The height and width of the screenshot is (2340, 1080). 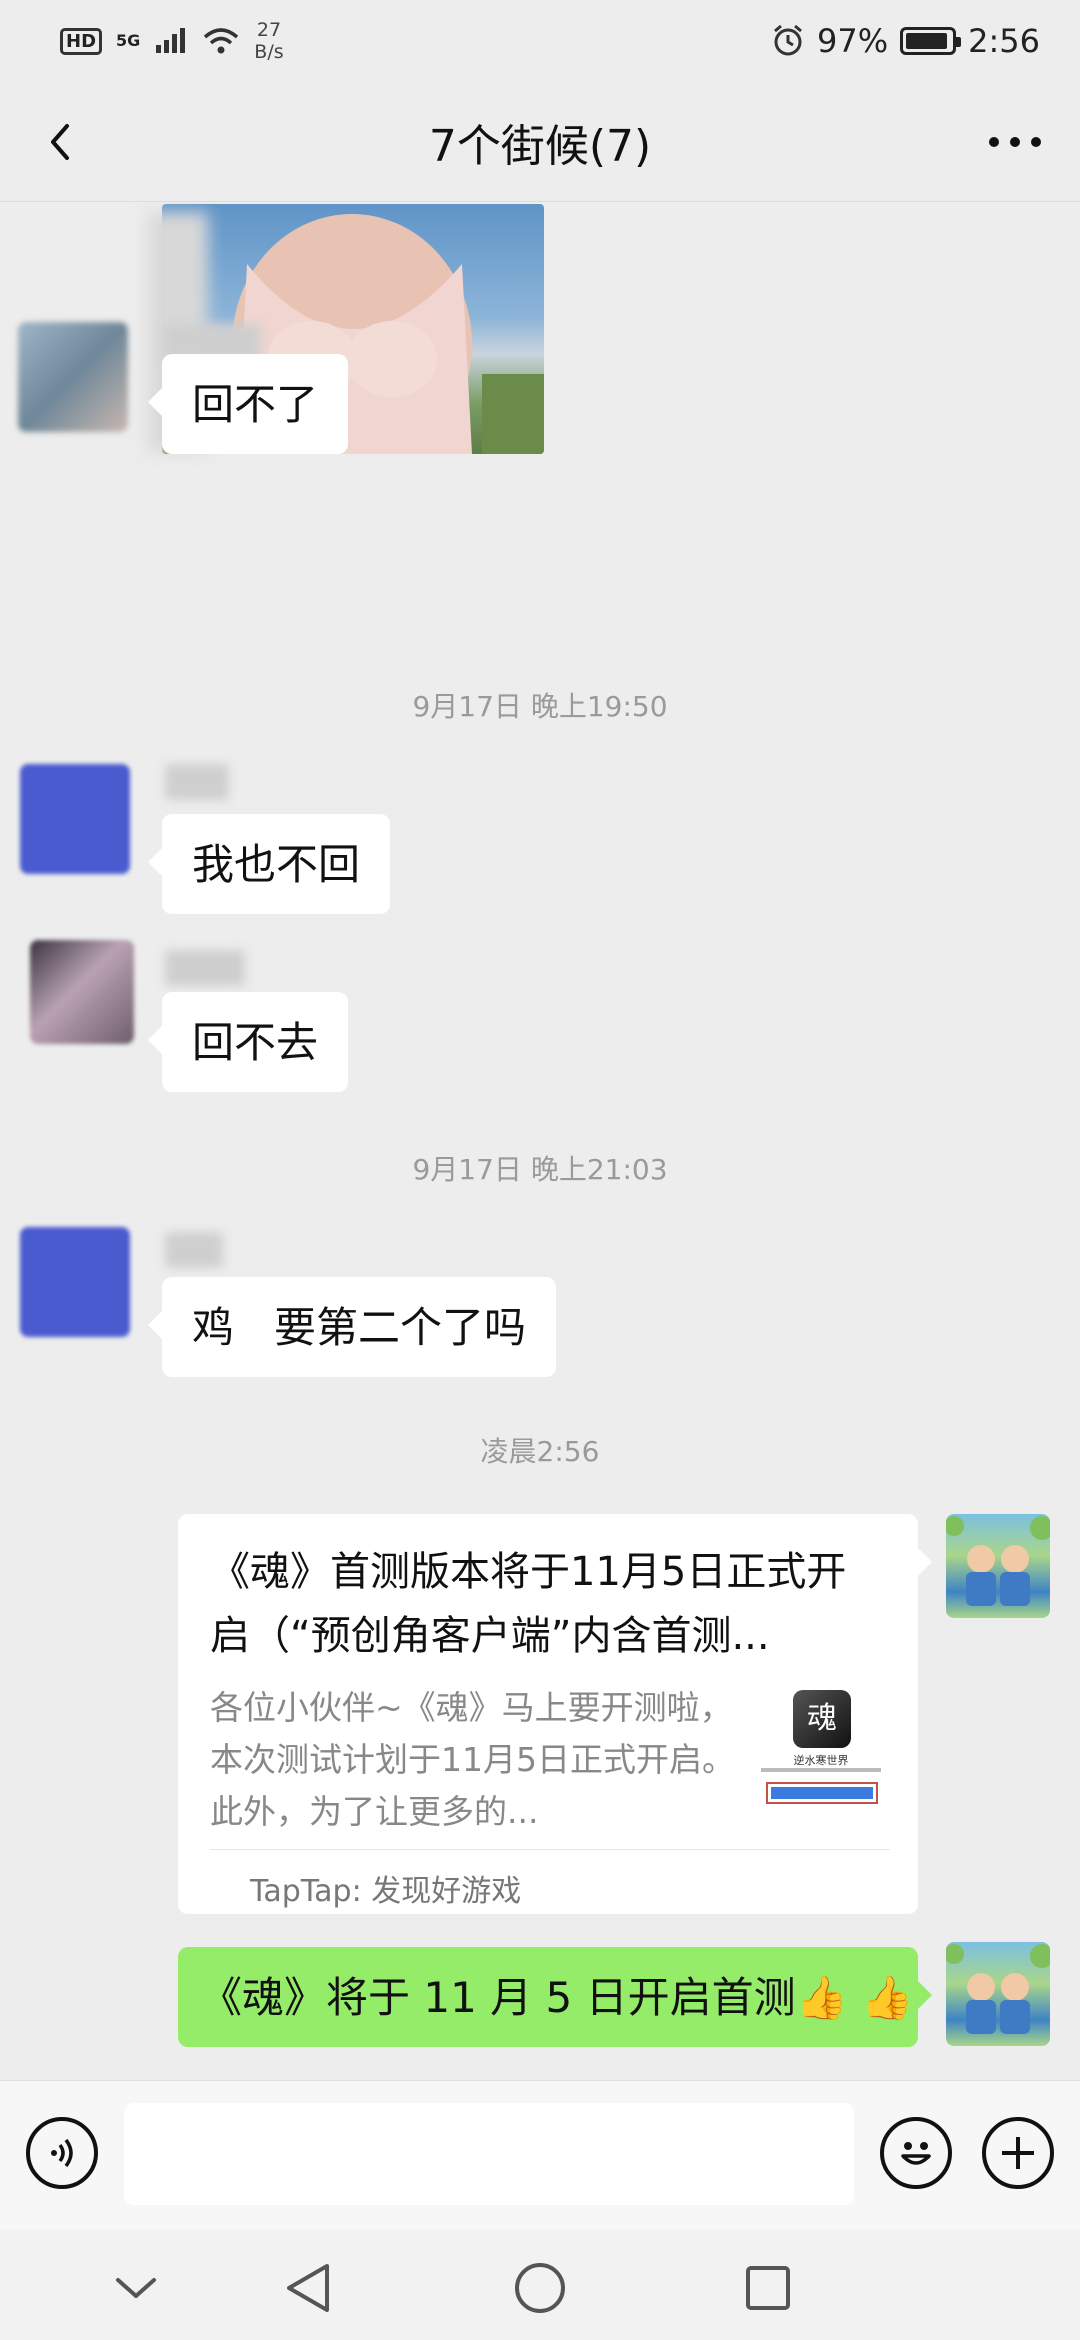 I want to click on system-nav-bar, so click(x=540, y=2285).